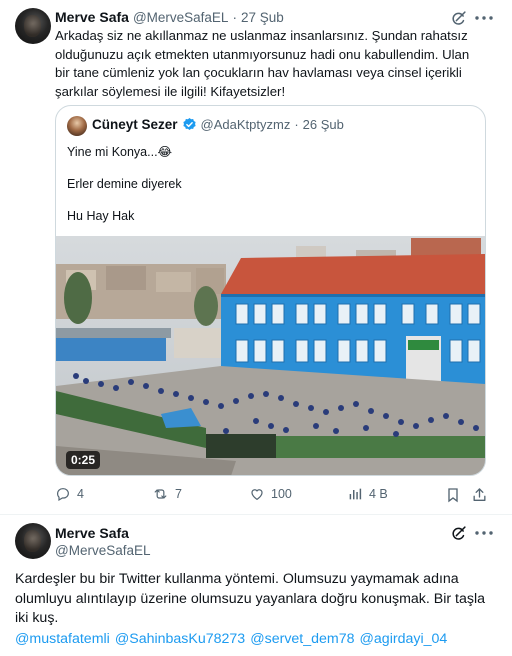  I want to click on views-count: 4 B, so click(378, 494).